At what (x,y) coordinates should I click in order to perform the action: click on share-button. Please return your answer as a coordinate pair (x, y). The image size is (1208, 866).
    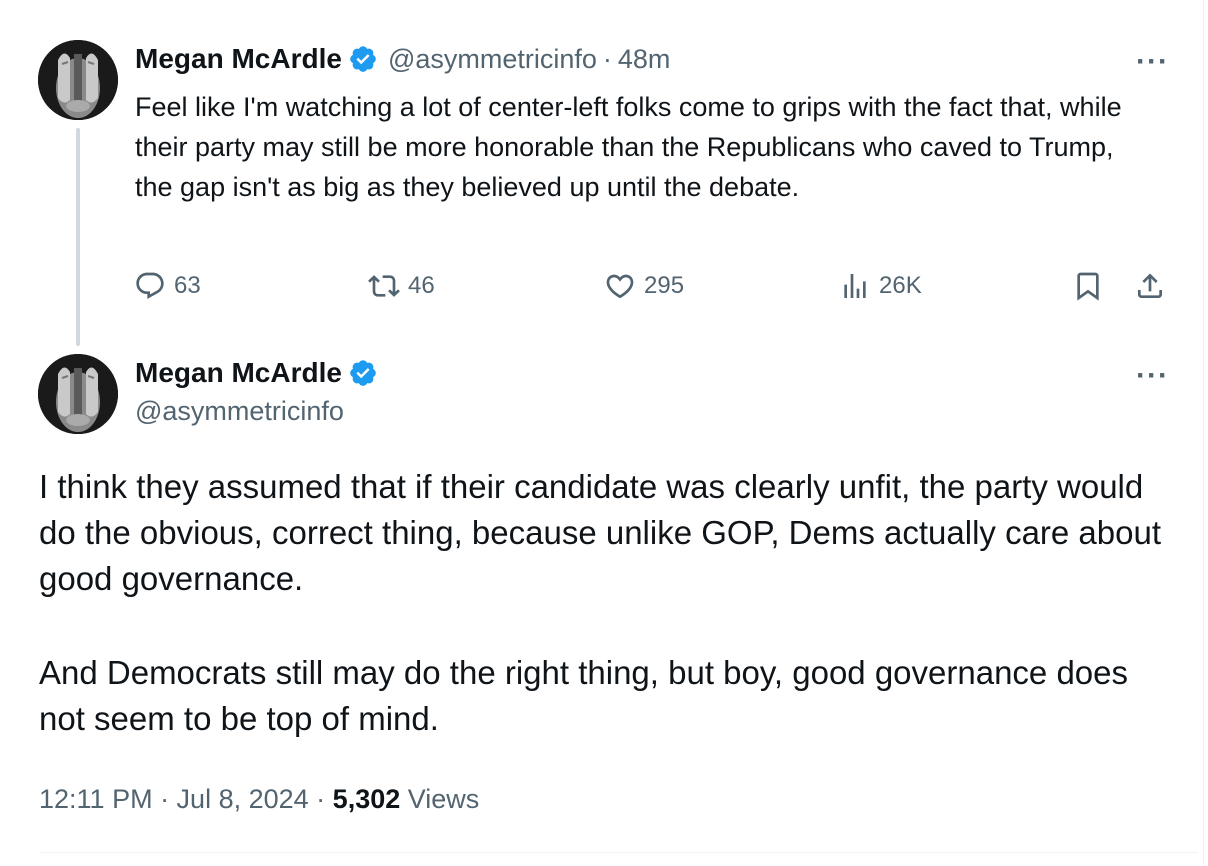
    Looking at the image, I should click on (1154, 286).